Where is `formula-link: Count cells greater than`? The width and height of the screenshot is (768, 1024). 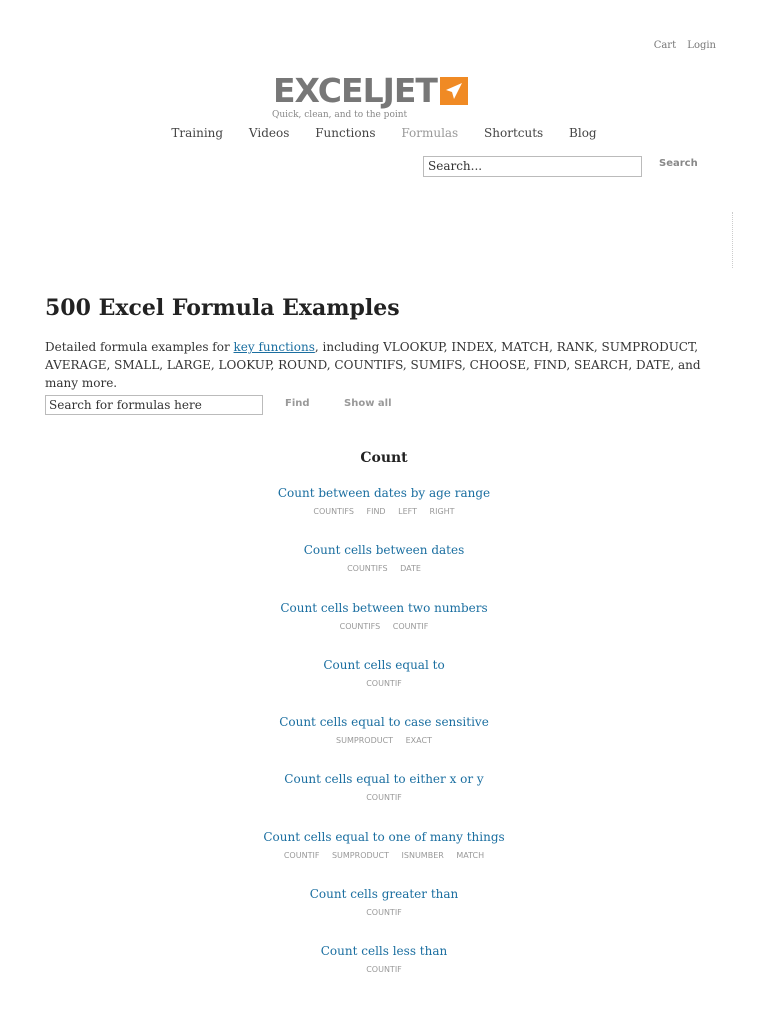
formula-link: Count cells greater than is located at coordinates (384, 894).